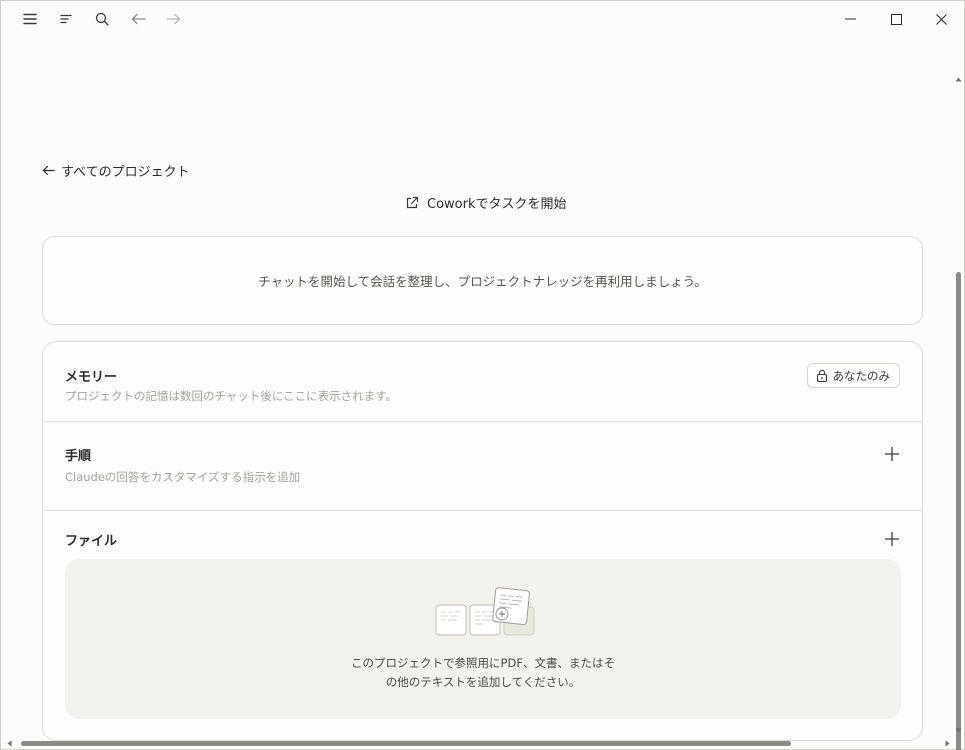 The image size is (965, 750). I want to click on back-link-label: すべてのプロジェクト, so click(125, 172).